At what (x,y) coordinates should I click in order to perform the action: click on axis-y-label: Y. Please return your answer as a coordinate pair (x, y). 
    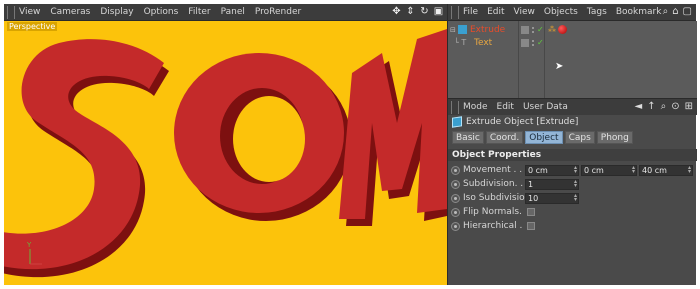
    Looking at the image, I should click on (29, 245).